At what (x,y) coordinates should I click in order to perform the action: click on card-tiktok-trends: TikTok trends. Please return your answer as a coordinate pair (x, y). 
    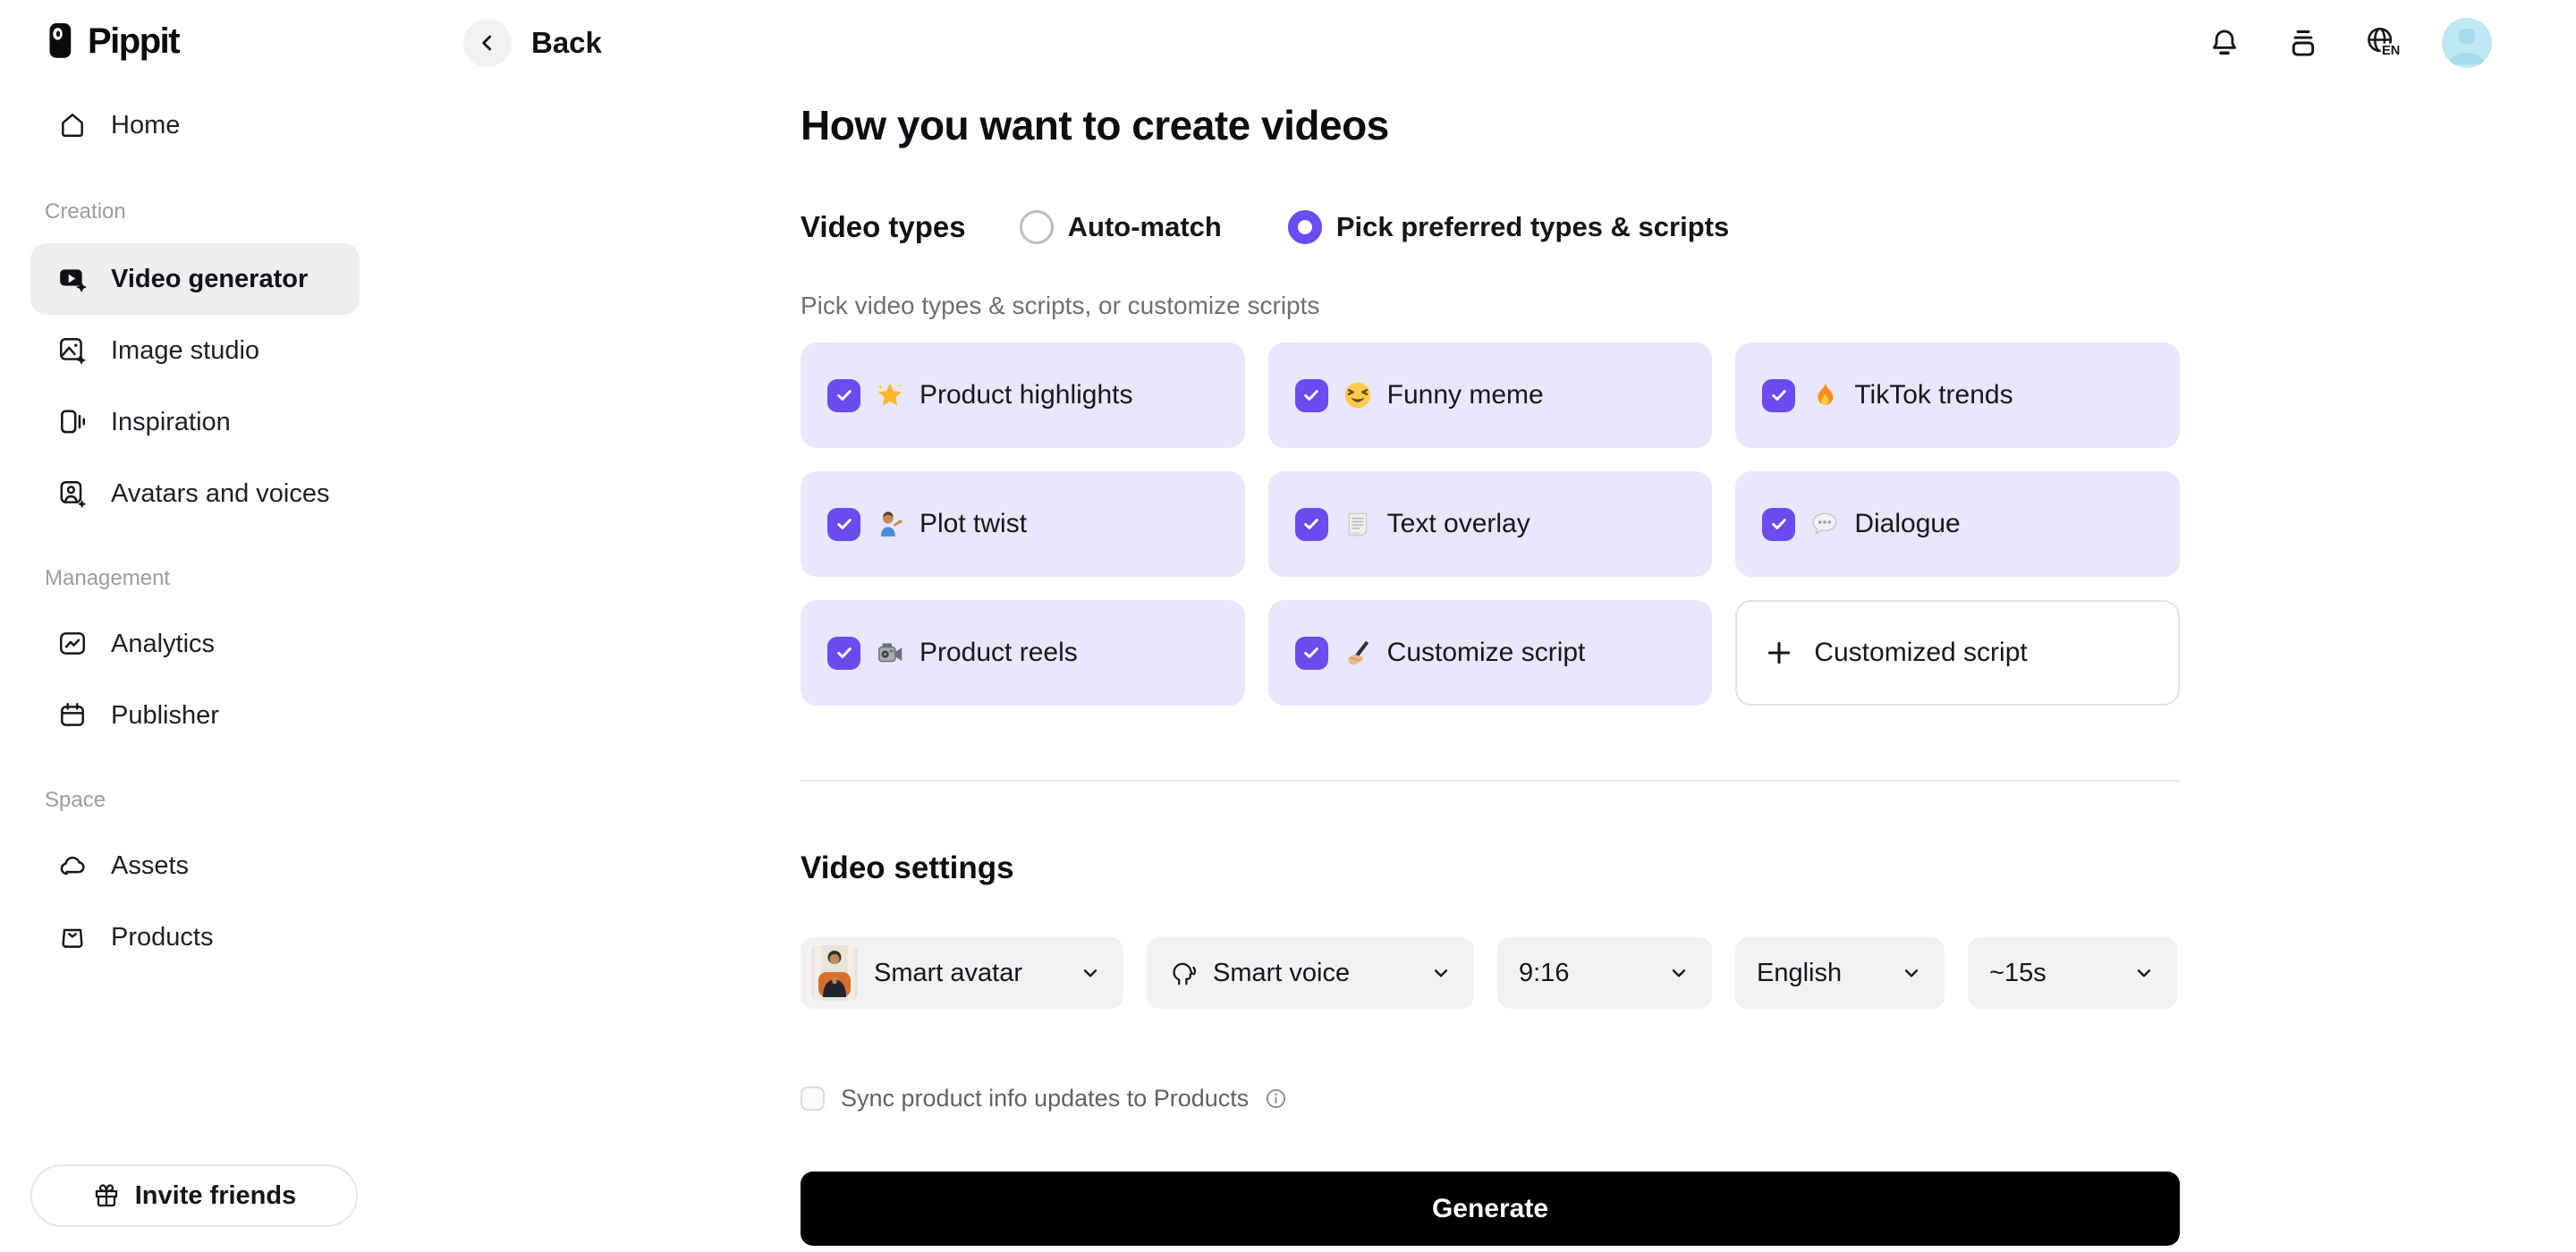
    Looking at the image, I should click on (1957, 396).